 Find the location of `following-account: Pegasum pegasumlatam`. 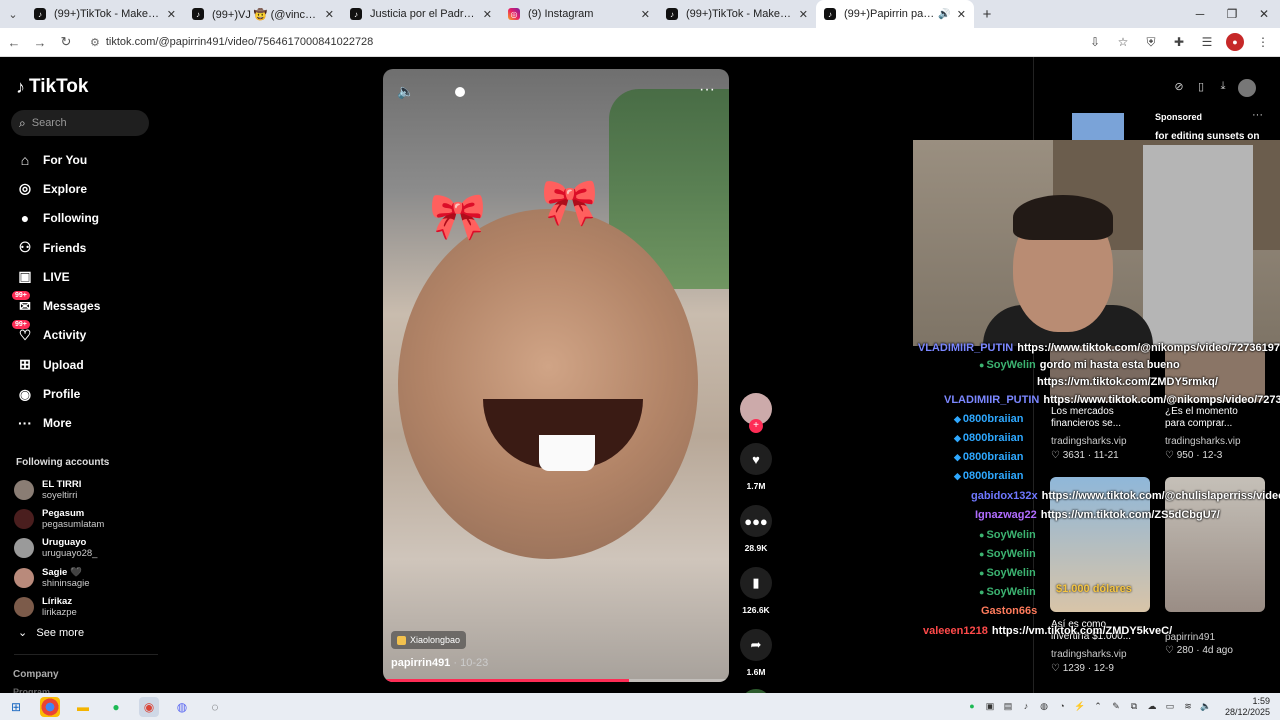

following-account: Pegasum pegasumlatam is located at coordinates (59, 518).